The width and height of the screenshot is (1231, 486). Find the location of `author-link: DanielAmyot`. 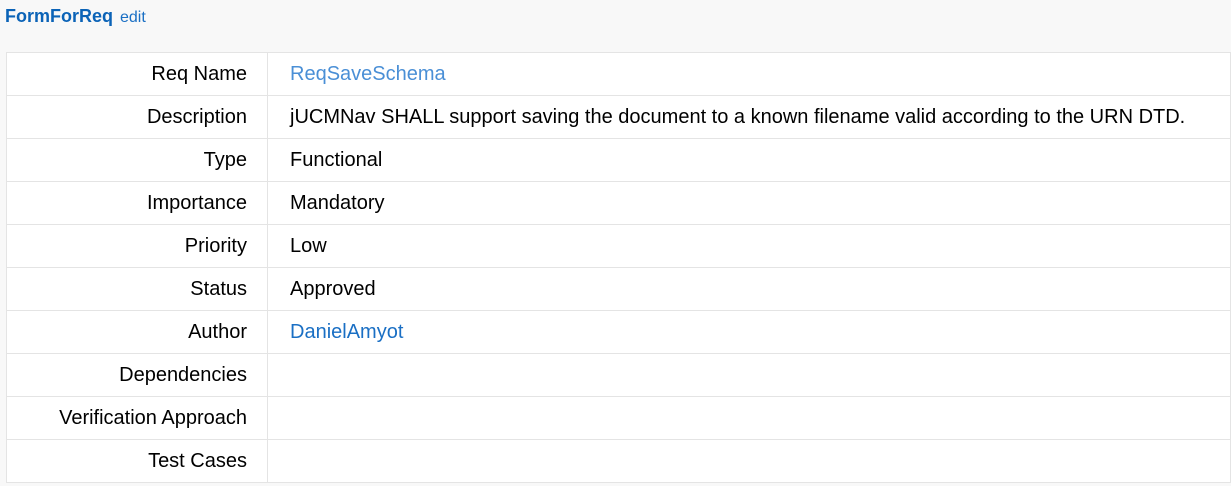

author-link: DanielAmyot is located at coordinates (346, 332).